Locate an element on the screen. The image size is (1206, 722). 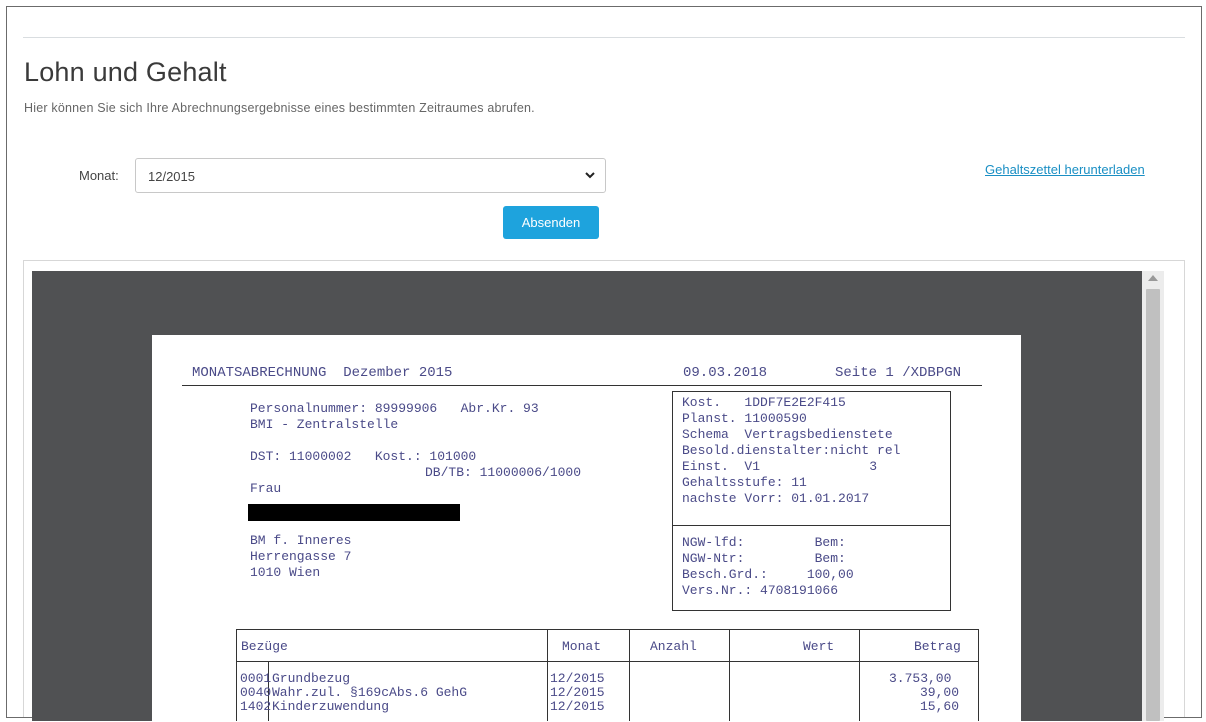
row-text: Kinderzuwendung is located at coordinates (331, 706).